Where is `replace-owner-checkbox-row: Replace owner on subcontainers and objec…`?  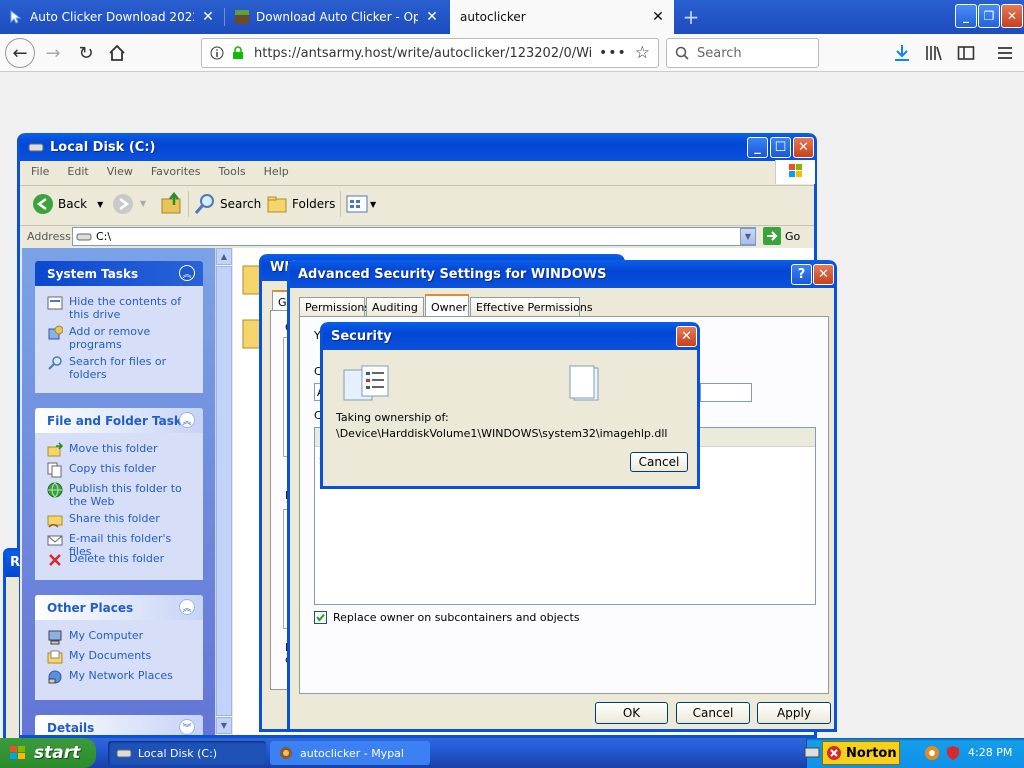 replace-owner-checkbox-row: Replace owner on subcontainers and objec… is located at coordinates (447, 617).